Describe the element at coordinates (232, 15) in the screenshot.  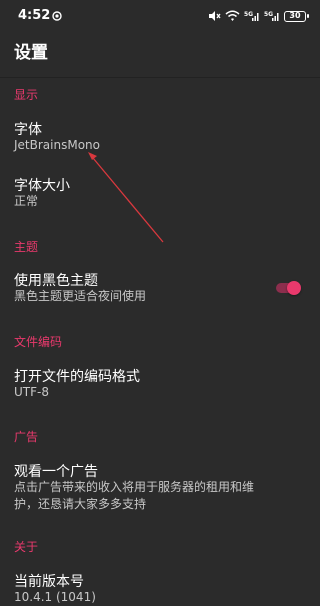
I see `wifi-icon` at that location.